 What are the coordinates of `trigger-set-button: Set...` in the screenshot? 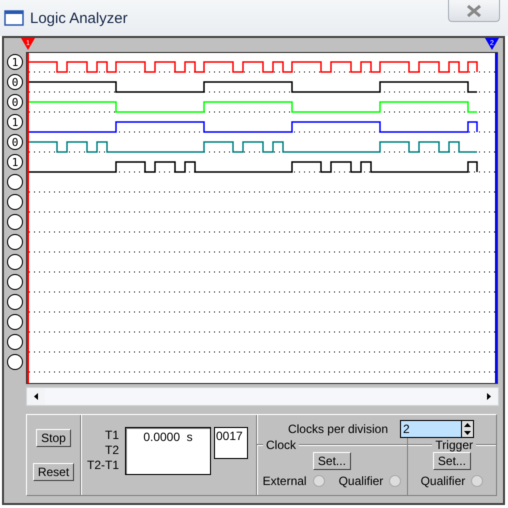 It's located at (451, 461).